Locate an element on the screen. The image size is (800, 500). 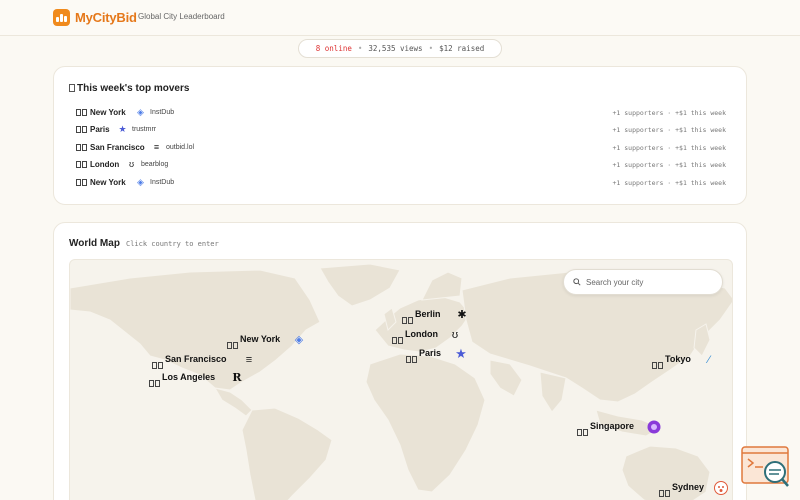
mover-project: bearblog is located at coordinates (154, 164).